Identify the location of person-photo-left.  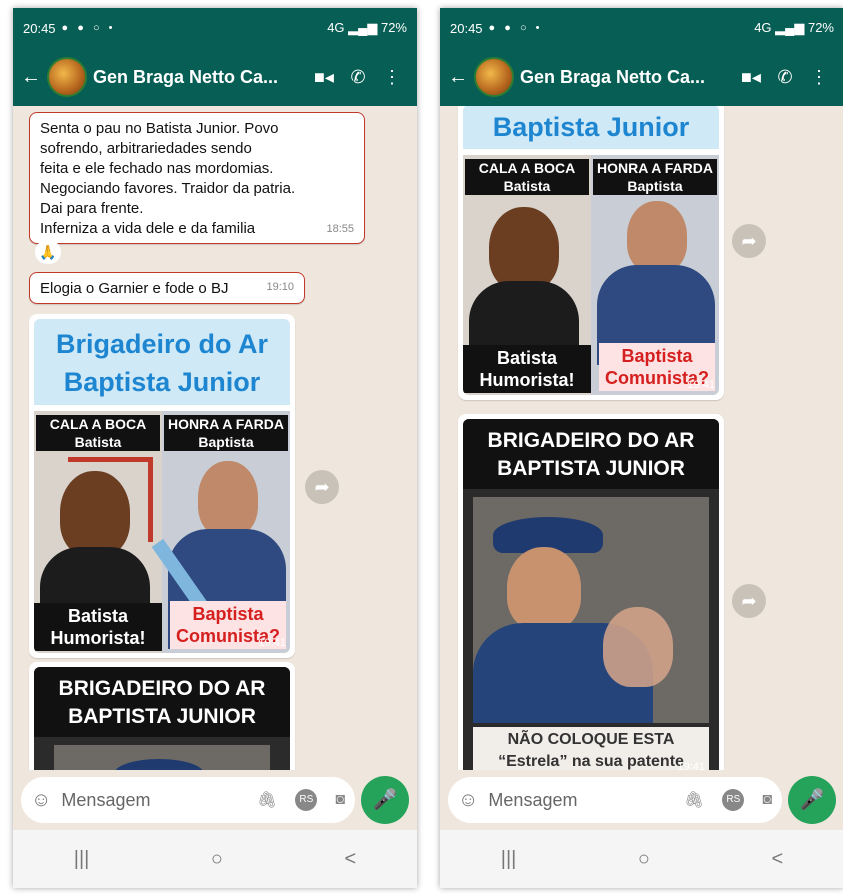
(524, 249).